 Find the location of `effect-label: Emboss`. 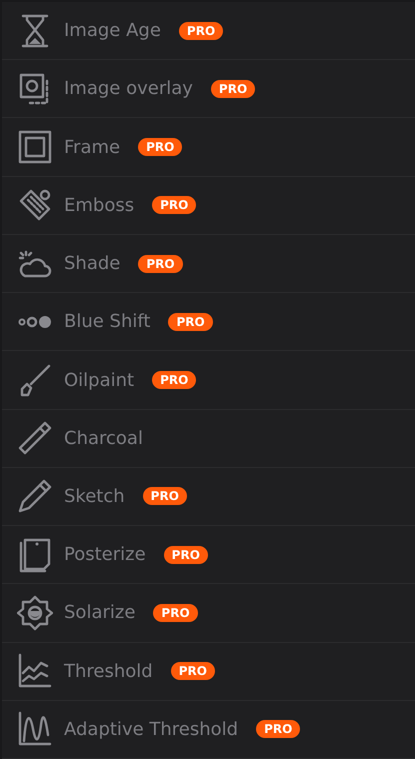

effect-label: Emboss is located at coordinates (99, 205).